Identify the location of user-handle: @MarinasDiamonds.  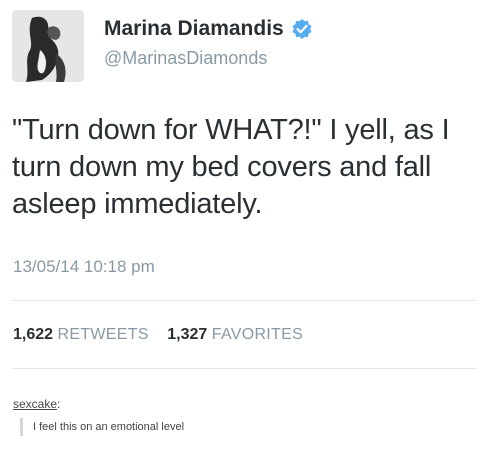
(185, 58).